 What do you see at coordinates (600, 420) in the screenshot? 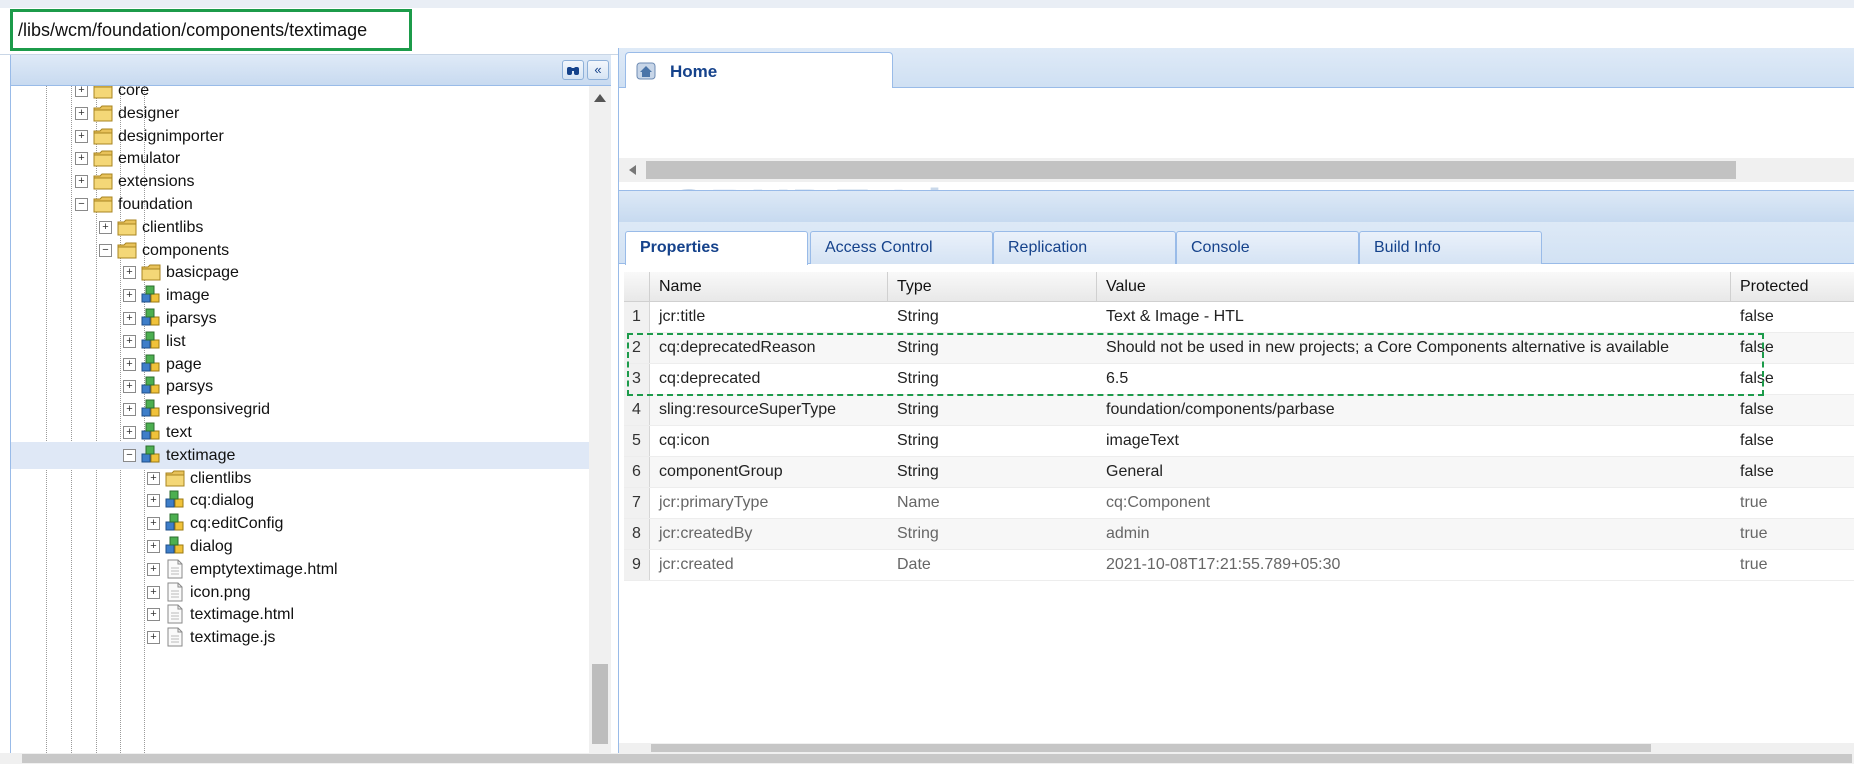
I see `tree-vertical-scrollbar` at bounding box center [600, 420].